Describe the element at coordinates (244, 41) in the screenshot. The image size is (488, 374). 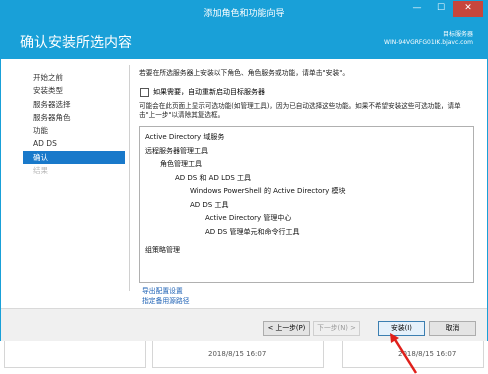
I see `wizard-header: 确认安装所选内容 目标服务器 WIN-94VGRFG01IK.bjavc.com` at that location.